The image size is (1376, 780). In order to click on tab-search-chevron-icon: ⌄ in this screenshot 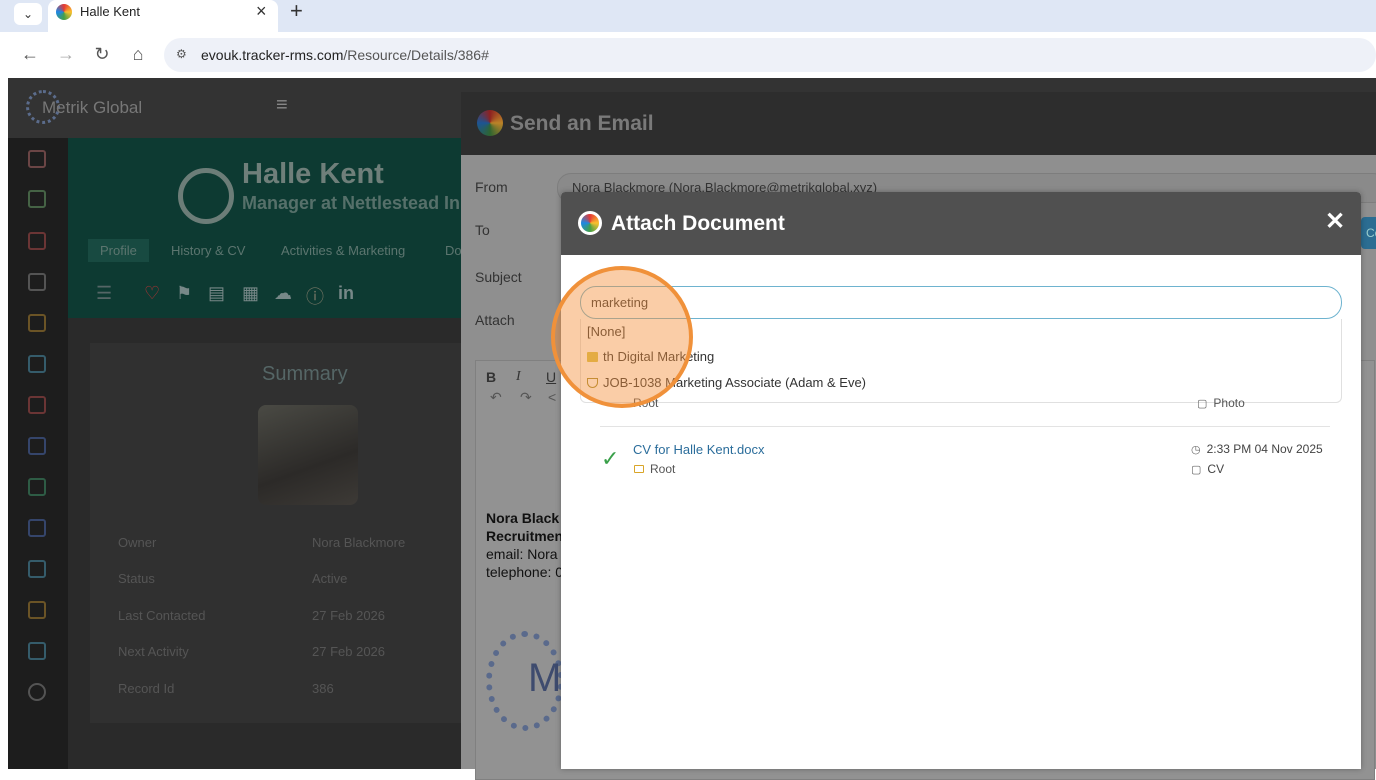, I will do `click(28, 14)`.